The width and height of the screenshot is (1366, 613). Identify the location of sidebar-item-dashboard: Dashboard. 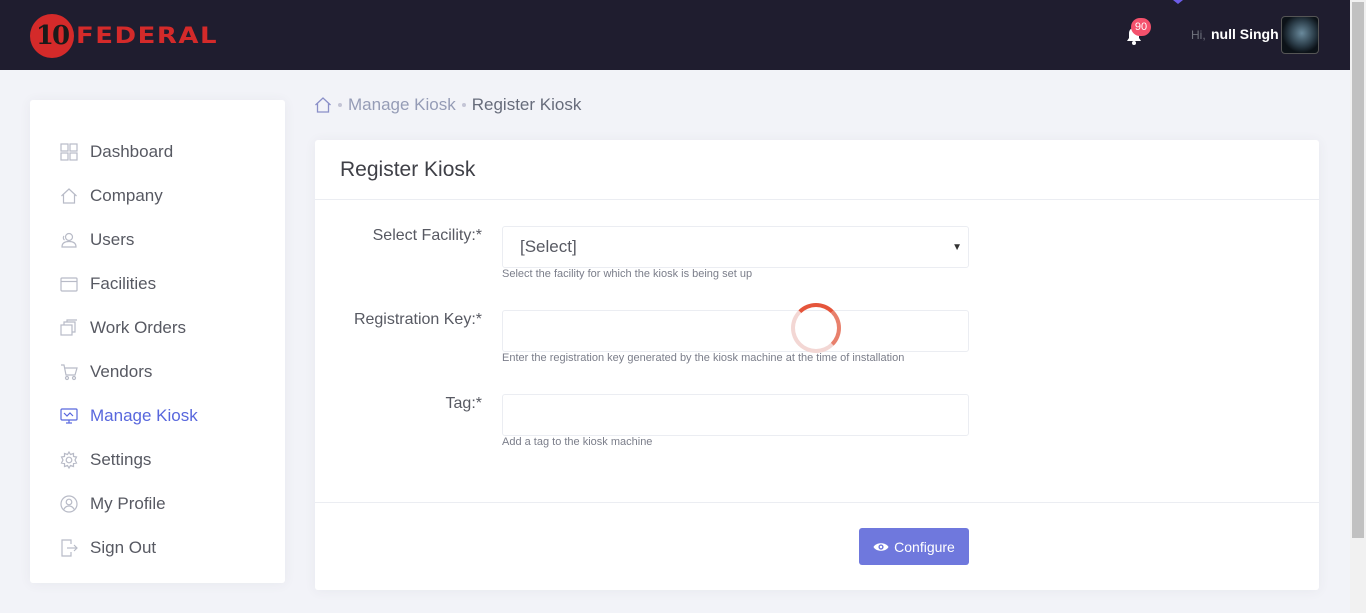
(116, 152).